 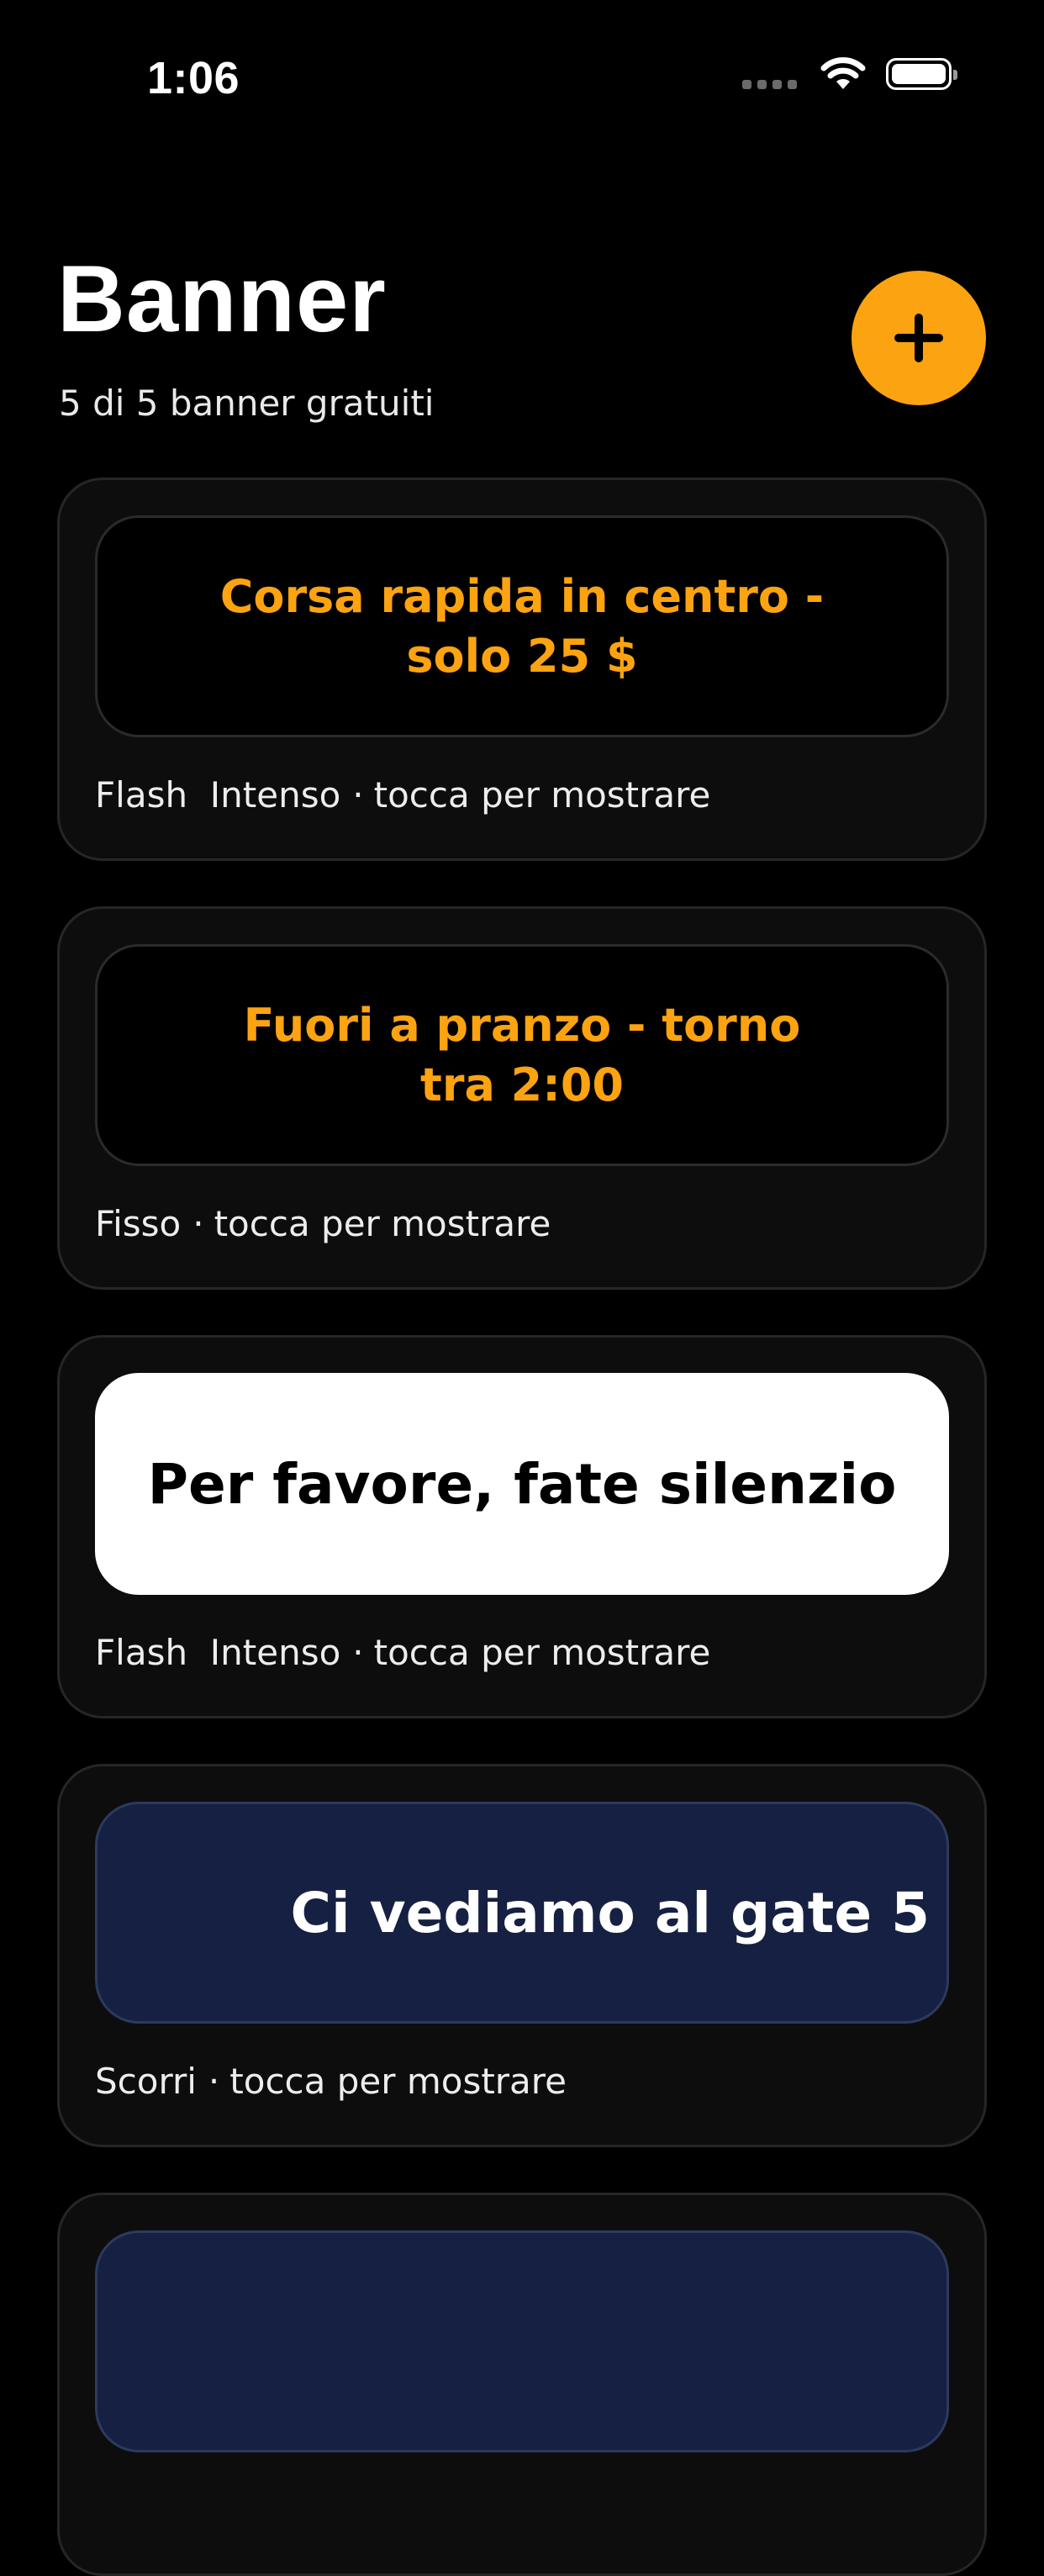 I want to click on banner-meta: Fisso · tocca per mostrare, so click(x=323, y=1223).